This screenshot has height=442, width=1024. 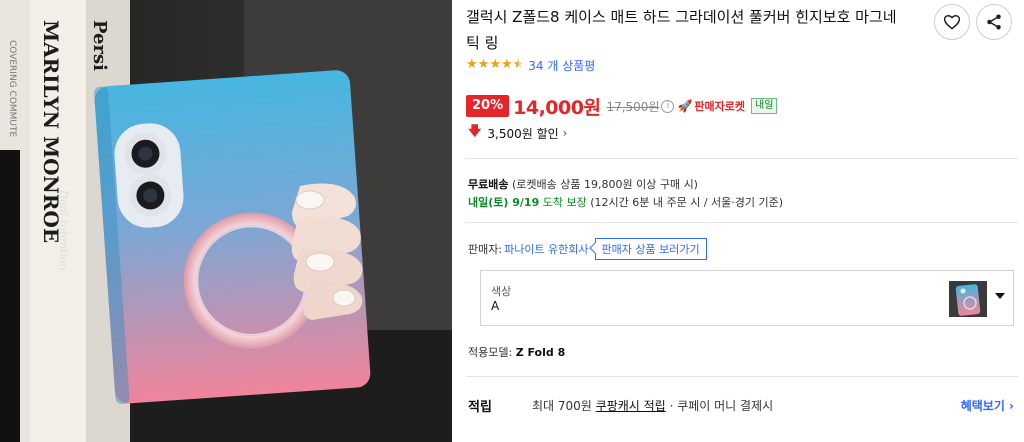 I want to click on rating-row: ★ ★ ★ ★ ★ 34 개 상품평, so click(x=530, y=65).